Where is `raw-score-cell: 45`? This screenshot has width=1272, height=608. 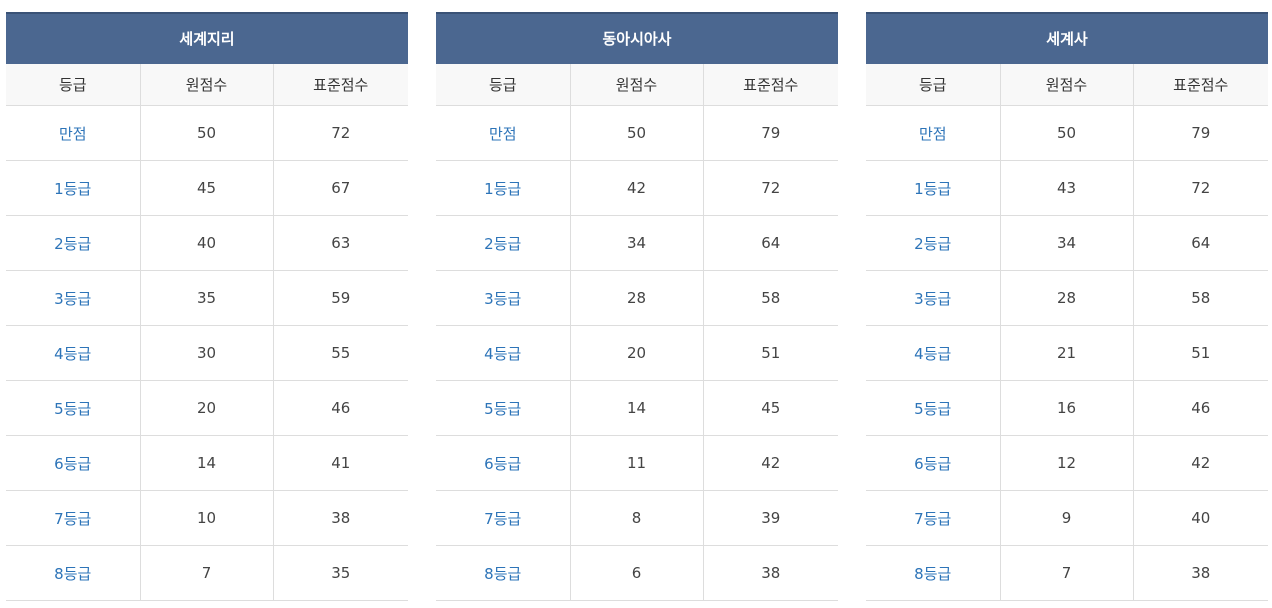 raw-score-cell: 45 is located at coordinates (206, 188).